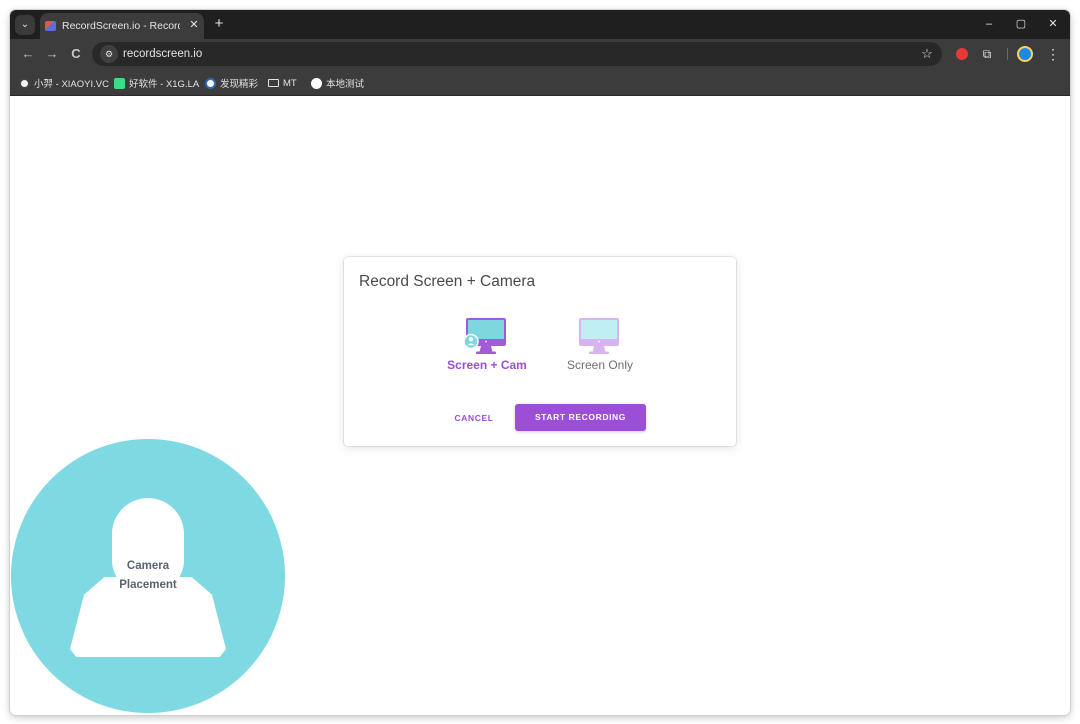 The height and width of the screenshot is (724, 1080). What do you see at coordinates (517, 54) in the screenshot?
I see `address-bar: ⚙ recordscreen.io ☆` at bounding box center [517, 54].